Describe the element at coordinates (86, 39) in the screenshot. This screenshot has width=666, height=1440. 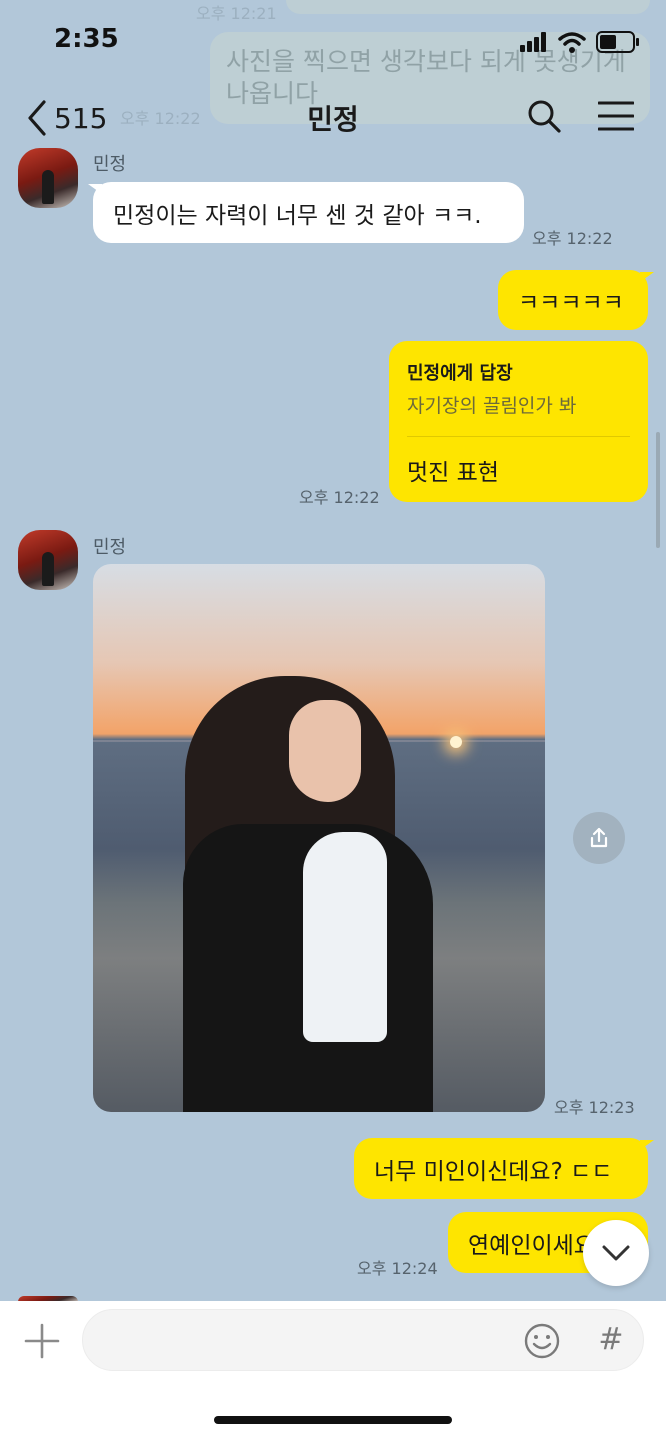
I see `status-time: 2:35` at that location.